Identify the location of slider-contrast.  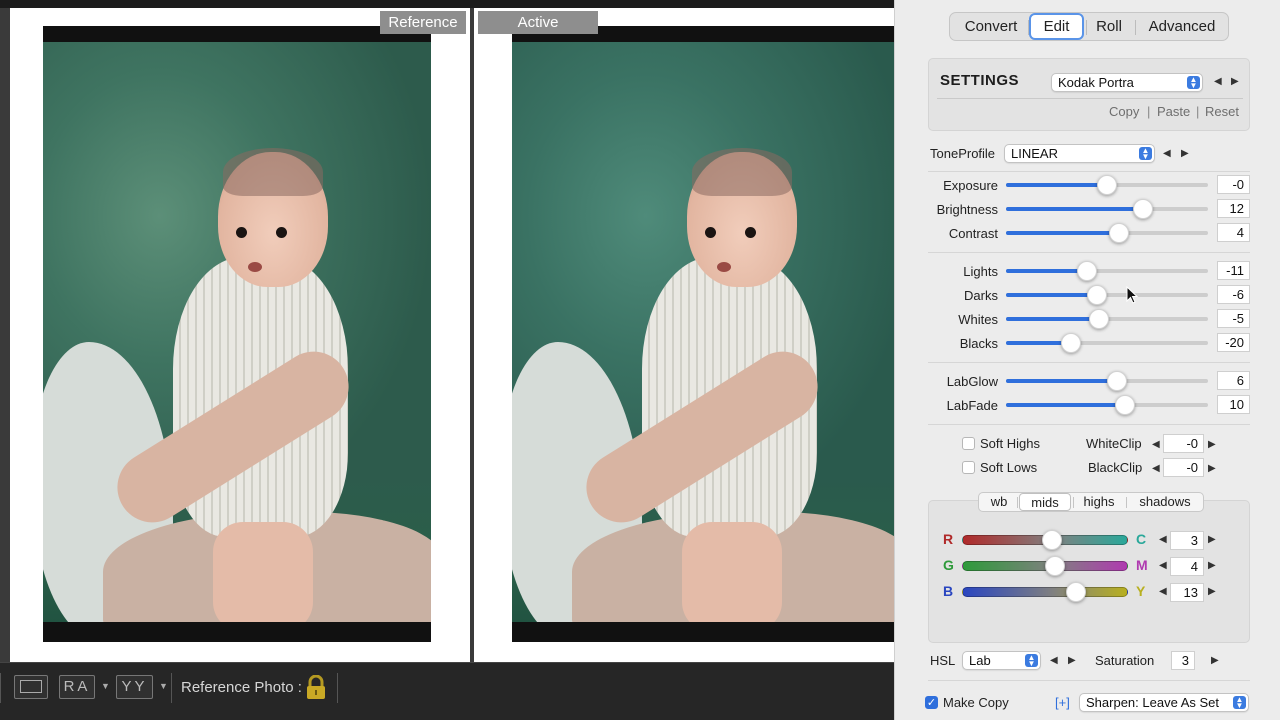
(1107, 233).